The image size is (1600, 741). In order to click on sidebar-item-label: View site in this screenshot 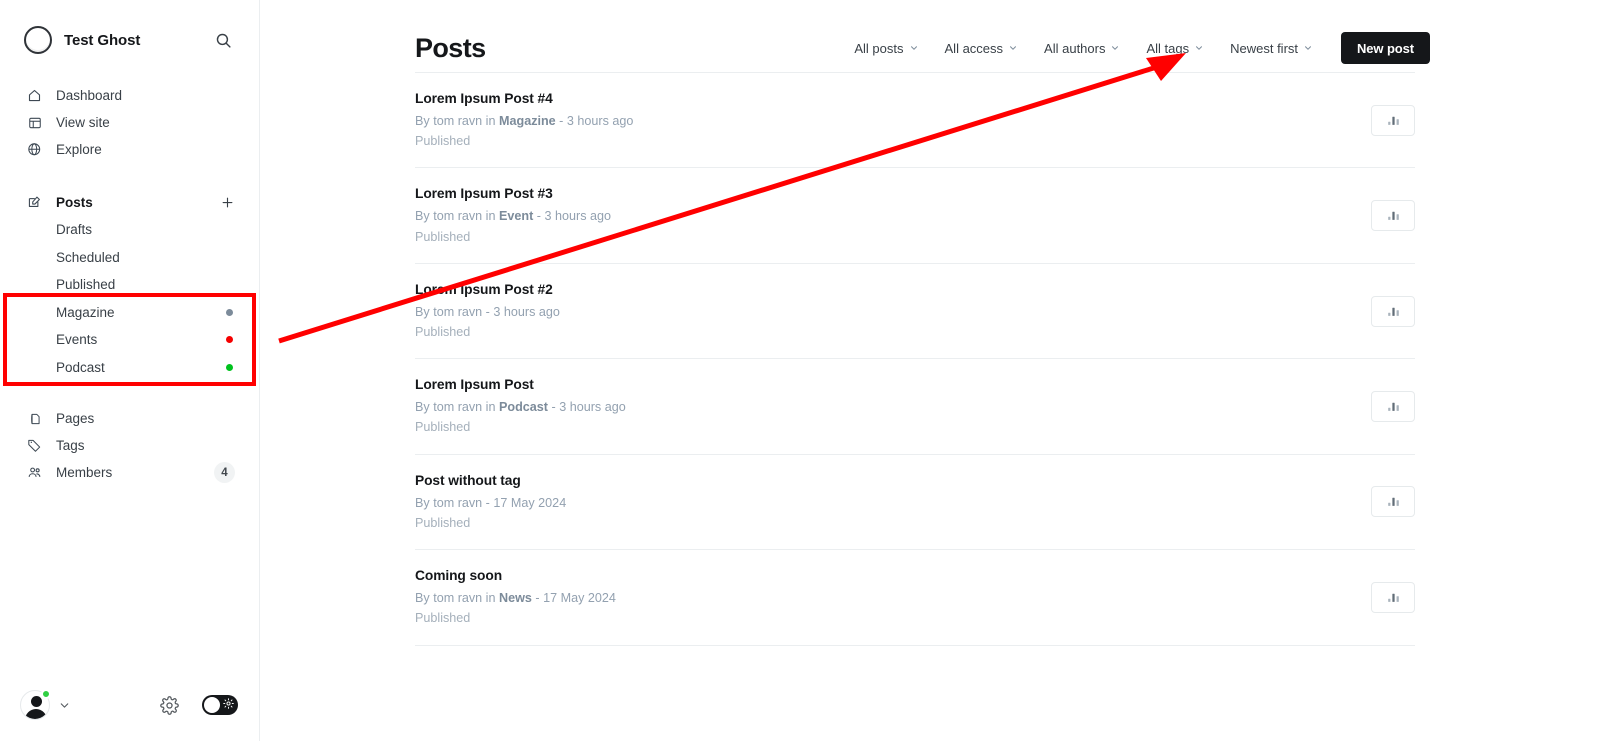, I will do `click(83, 122)`.